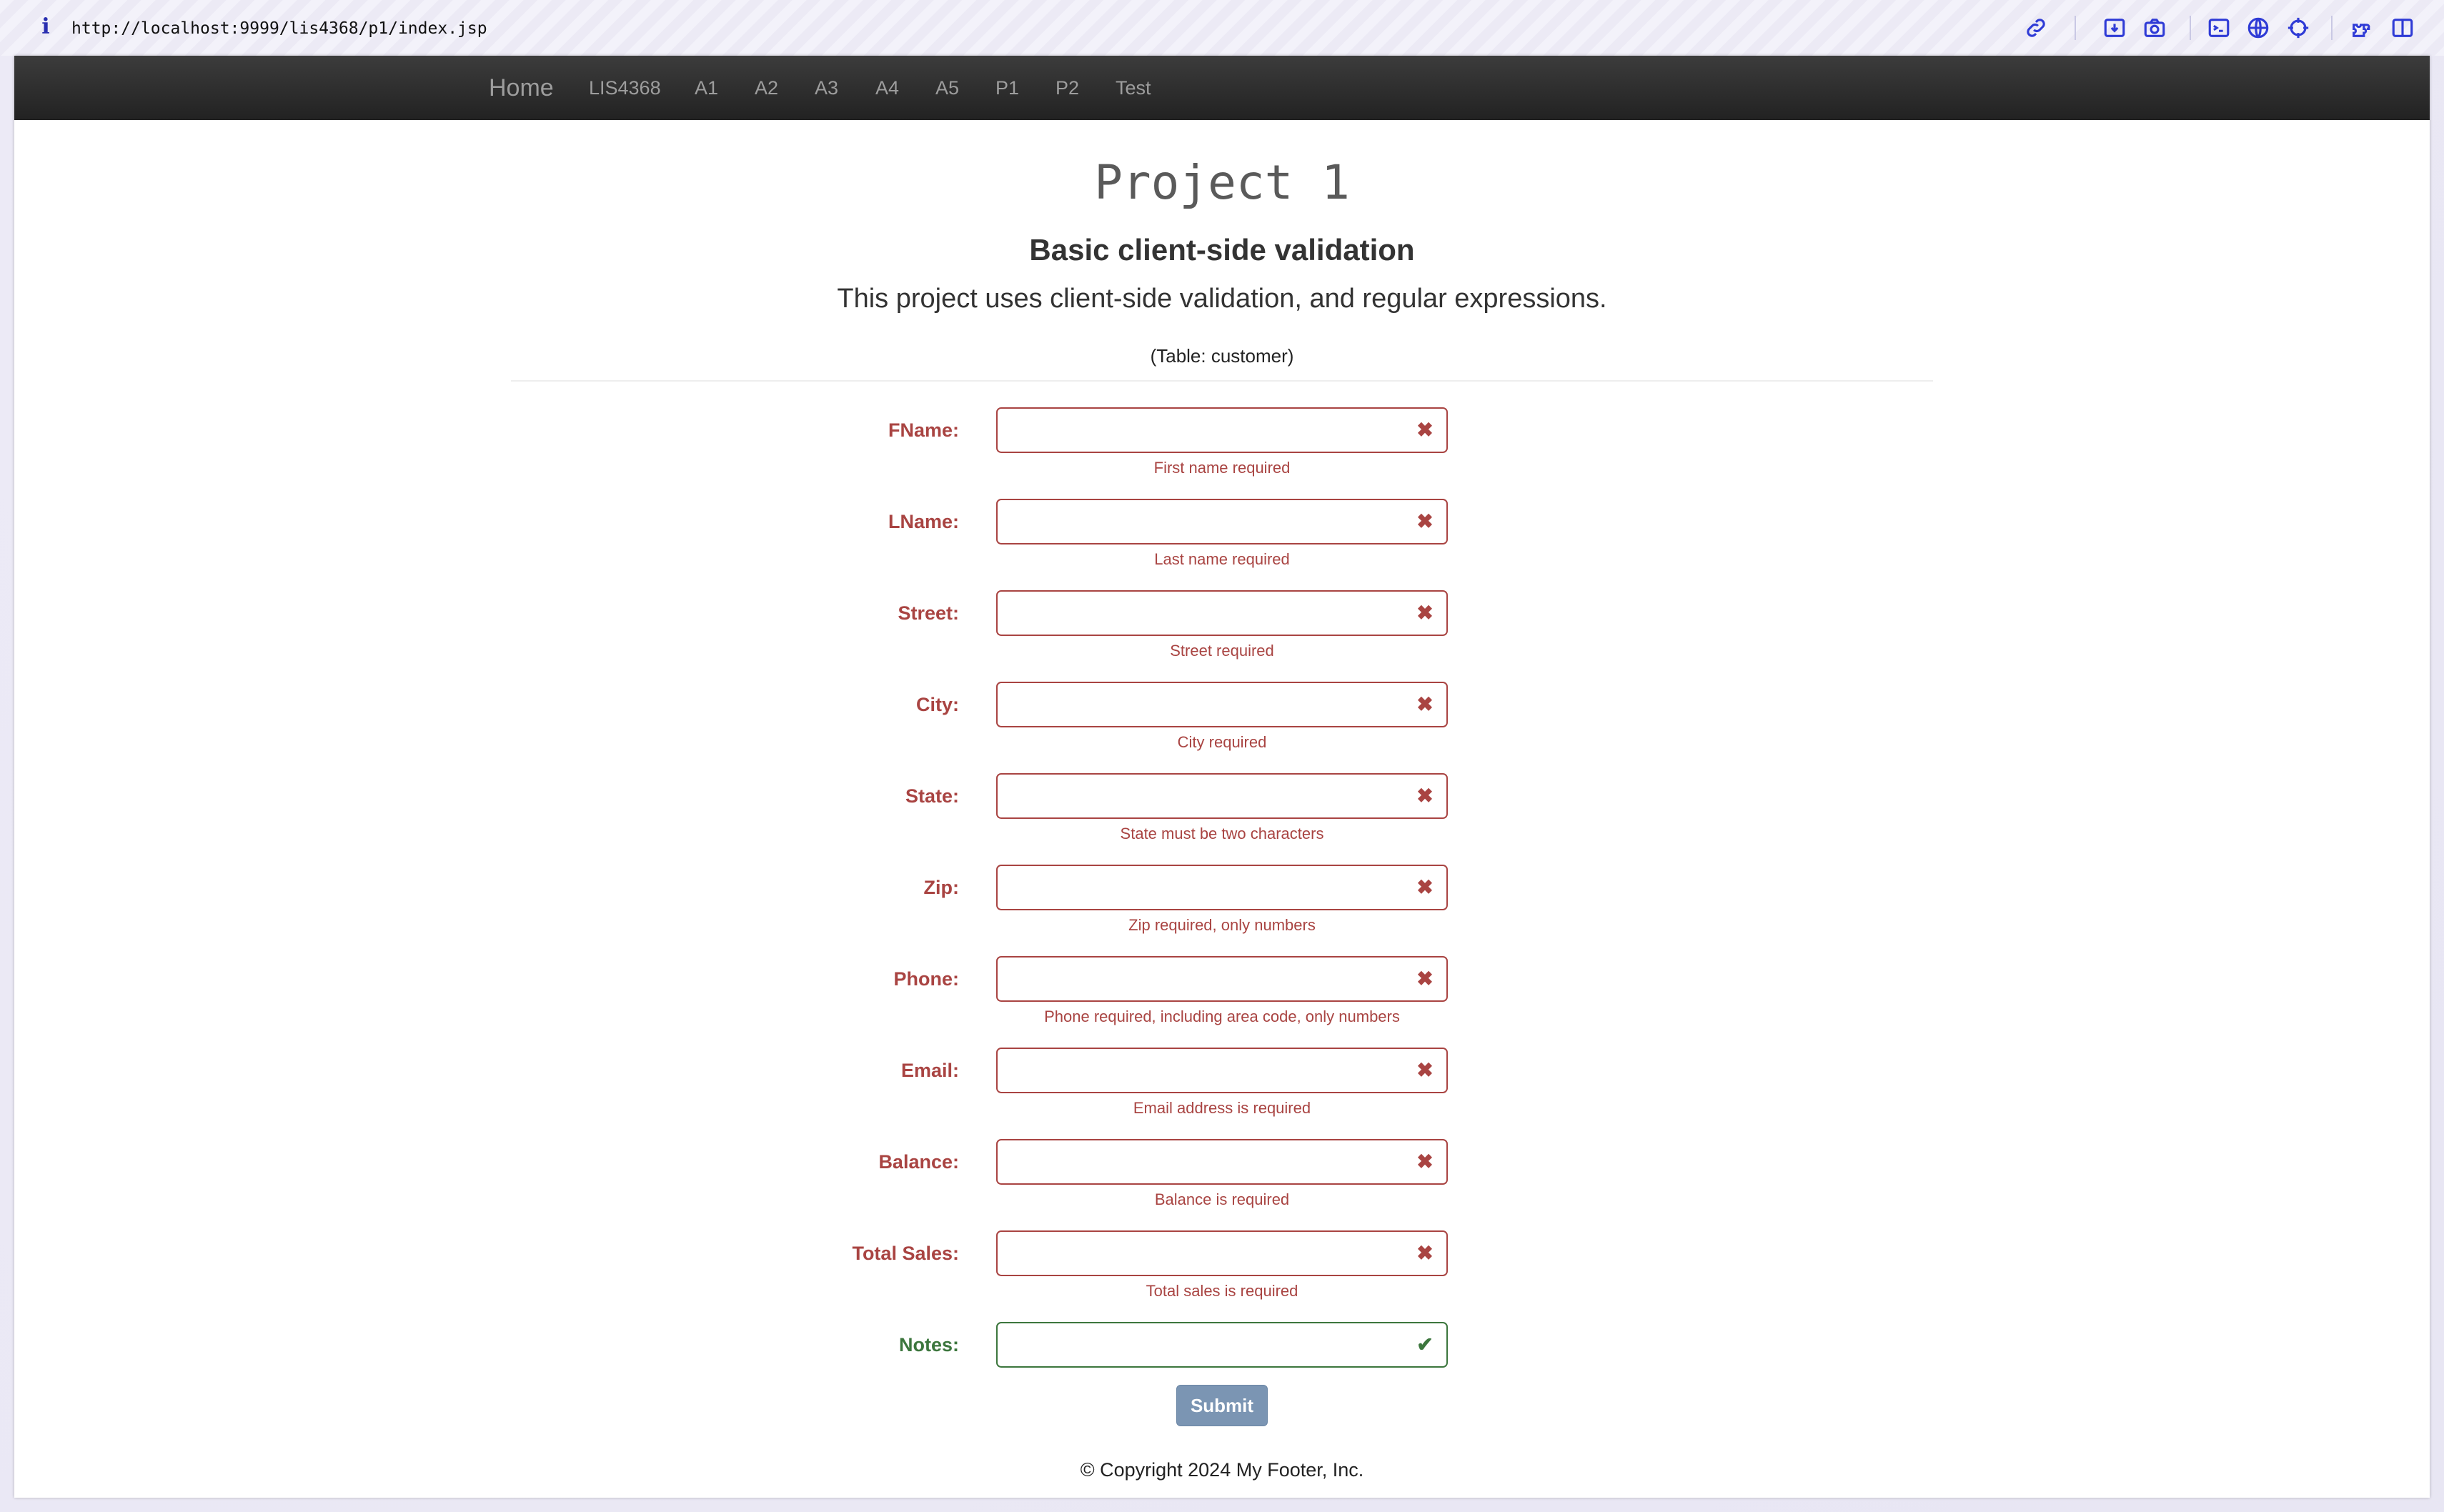  Describe the element at coordinates (1222, 356) in the screenshot. I see `table-note: (Table: customer)` at that location.